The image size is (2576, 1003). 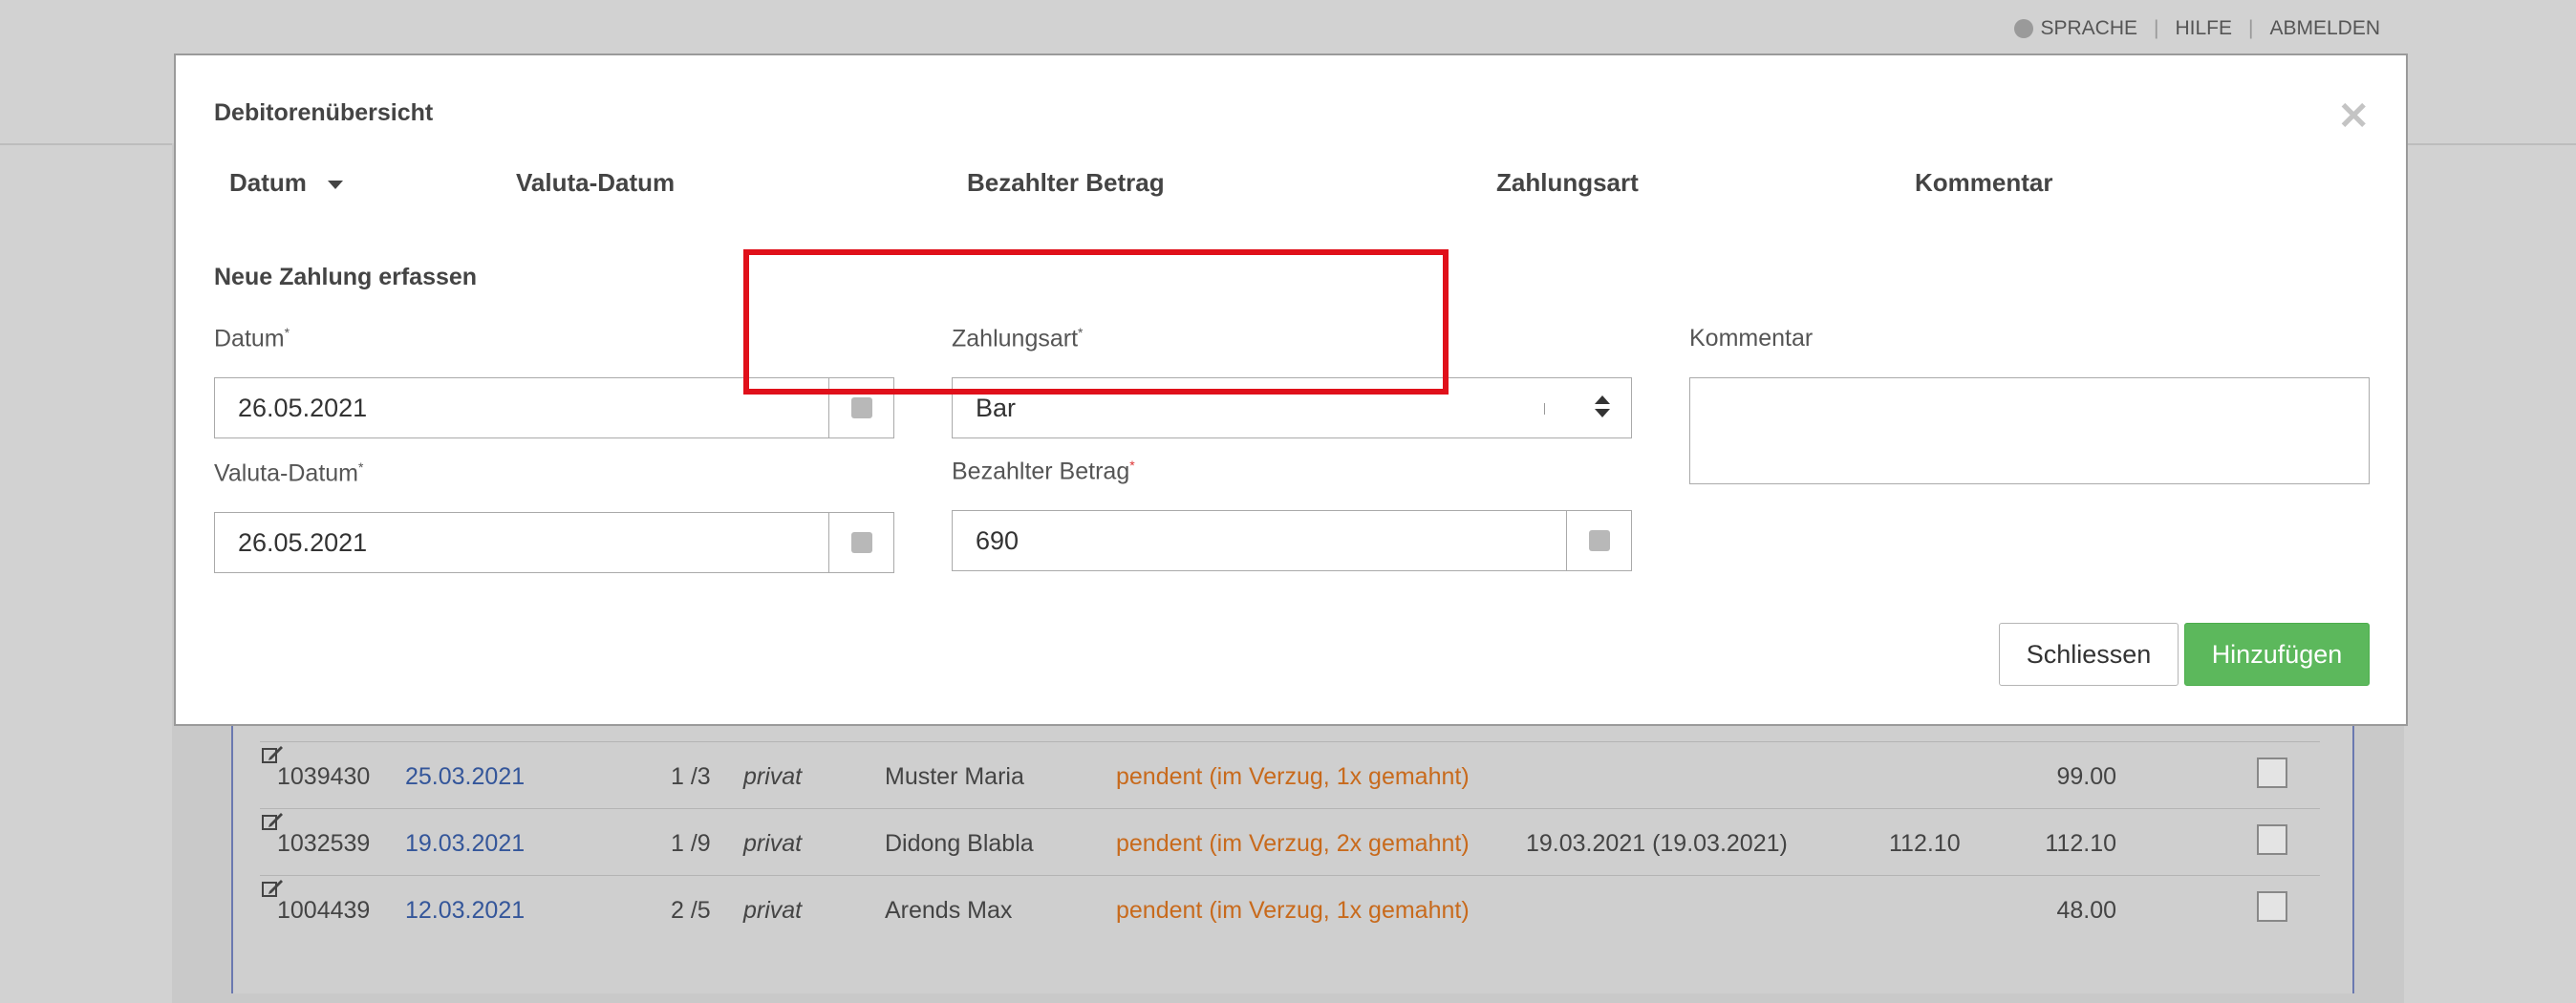 I want to click on logout-link: ABMELDEN, so click(x=2324, y=28).